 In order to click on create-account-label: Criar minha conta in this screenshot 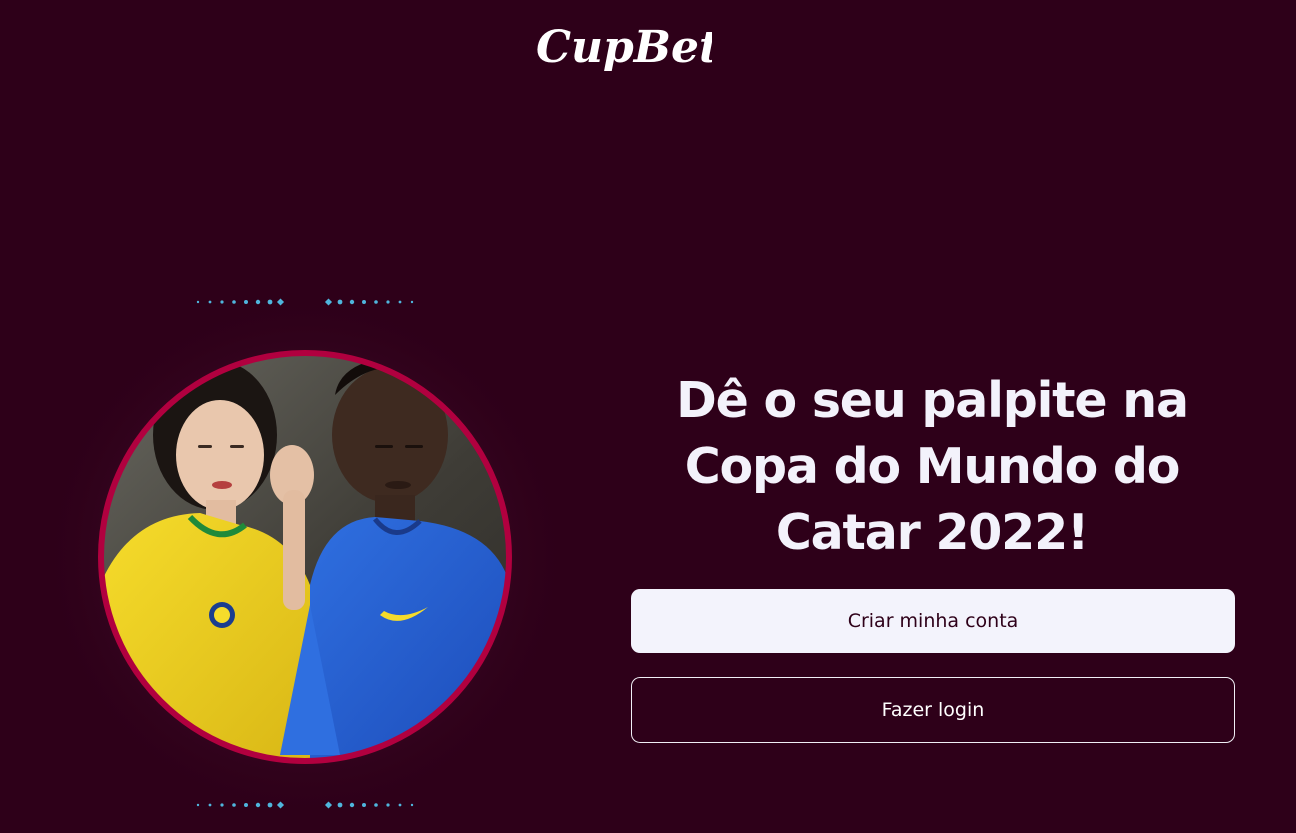, I will do `click(933, 621)`.